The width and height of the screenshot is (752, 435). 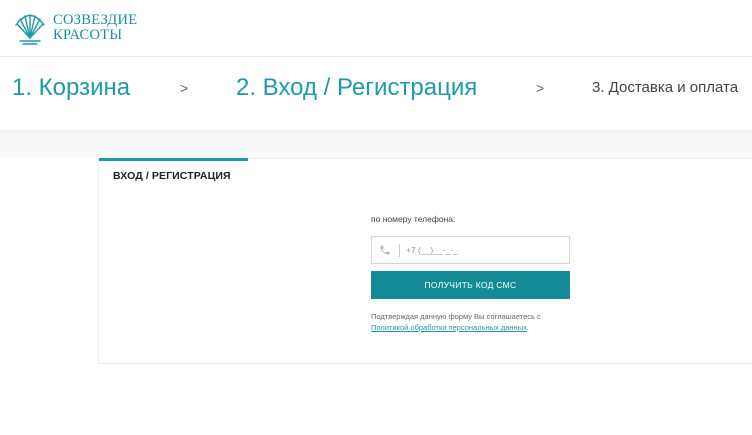 I want to click on phone-icon, so click(x=385, y=250).